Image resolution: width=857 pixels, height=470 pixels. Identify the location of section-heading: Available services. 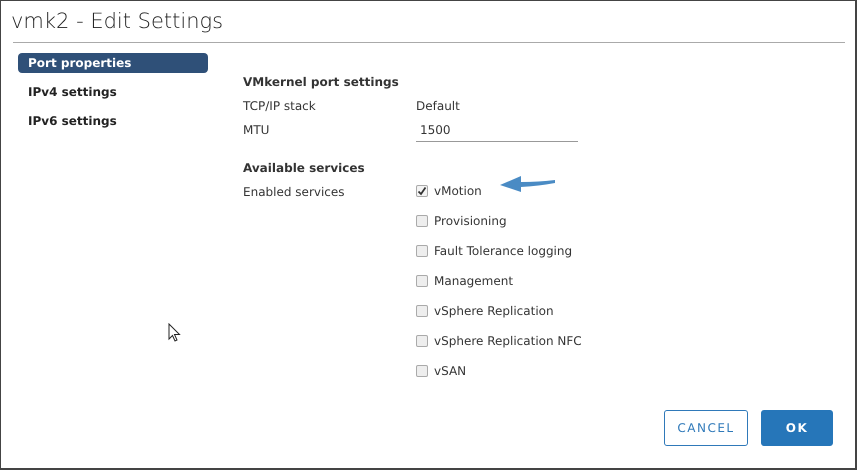
(304, 169).